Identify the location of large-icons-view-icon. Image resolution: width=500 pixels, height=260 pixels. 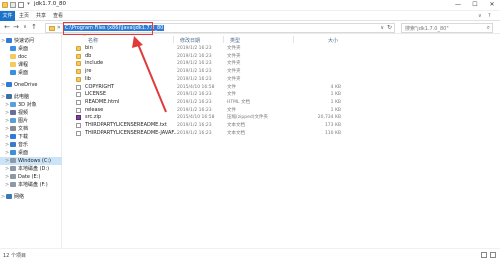
(493, 255).